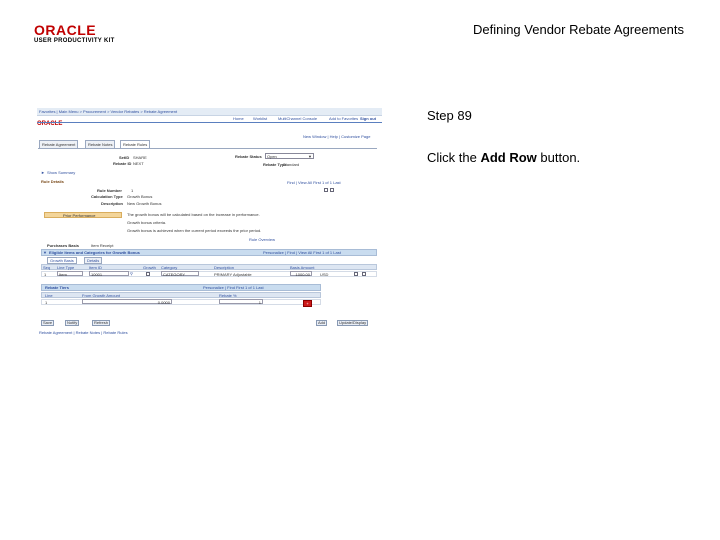 The width and height of the screenshot is (720, 540). I want to click on upk-wordmark: USER PRODUCTIVITY KIT, so click(74, 41).